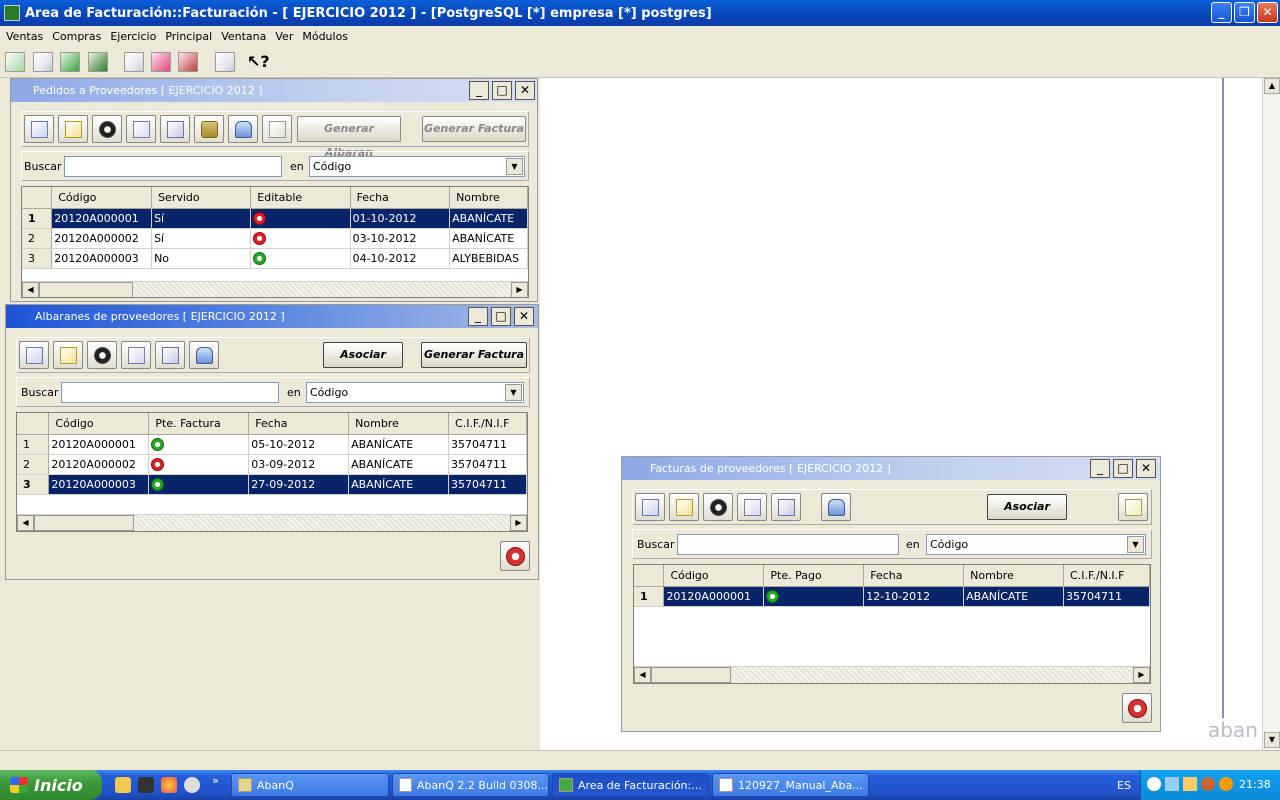 This screenshot has height=800, width=1280. Describe the element at coordinates (788, 544) in the screenshot. I see `facturas-search-input` at that location.